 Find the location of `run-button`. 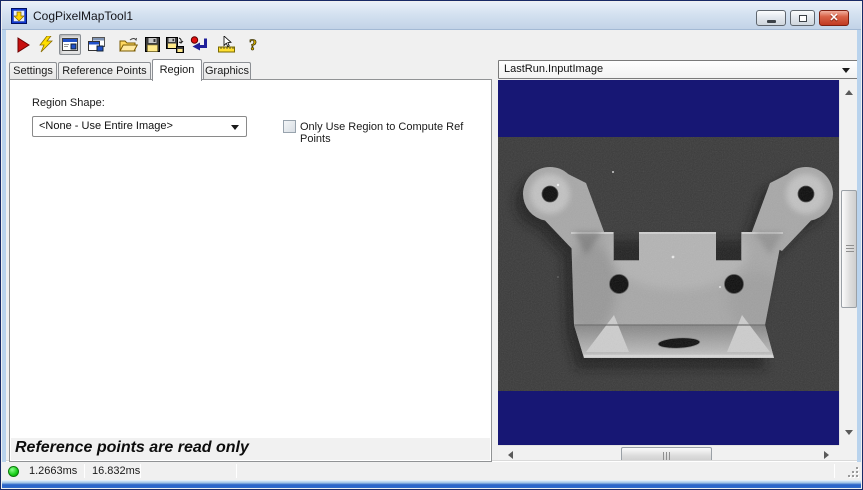

run-button is located at coordinates (23, 44).